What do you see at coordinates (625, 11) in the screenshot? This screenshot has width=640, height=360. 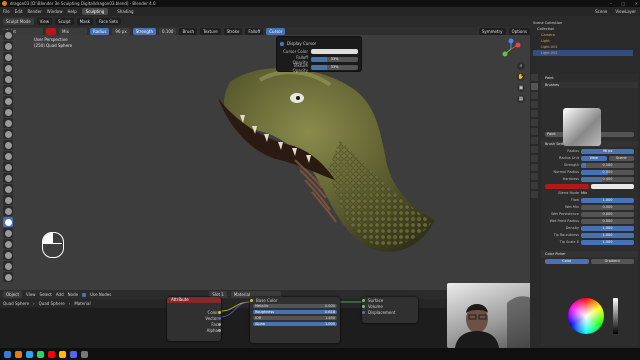 I see `view-layer-selector: ViewLayer` at bounding box center [625, 11].